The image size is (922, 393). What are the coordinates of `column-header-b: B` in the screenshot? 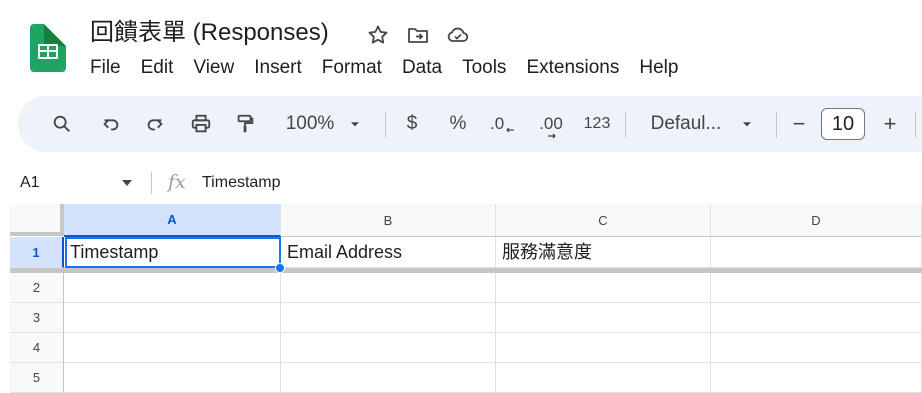 It's located at (388, 220).